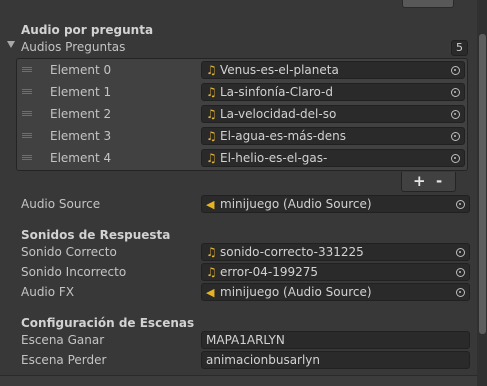 This screenshot has height=386, width=487. I want to click on element-field: ♫ El-helio-es-el-gas-, so click(333, 158).